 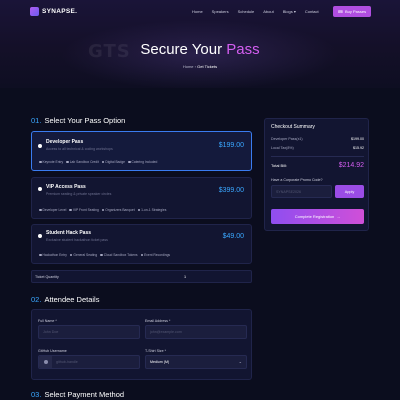 I want to click on feature-item: Organizers Banquet, so click(x=118, y=210).